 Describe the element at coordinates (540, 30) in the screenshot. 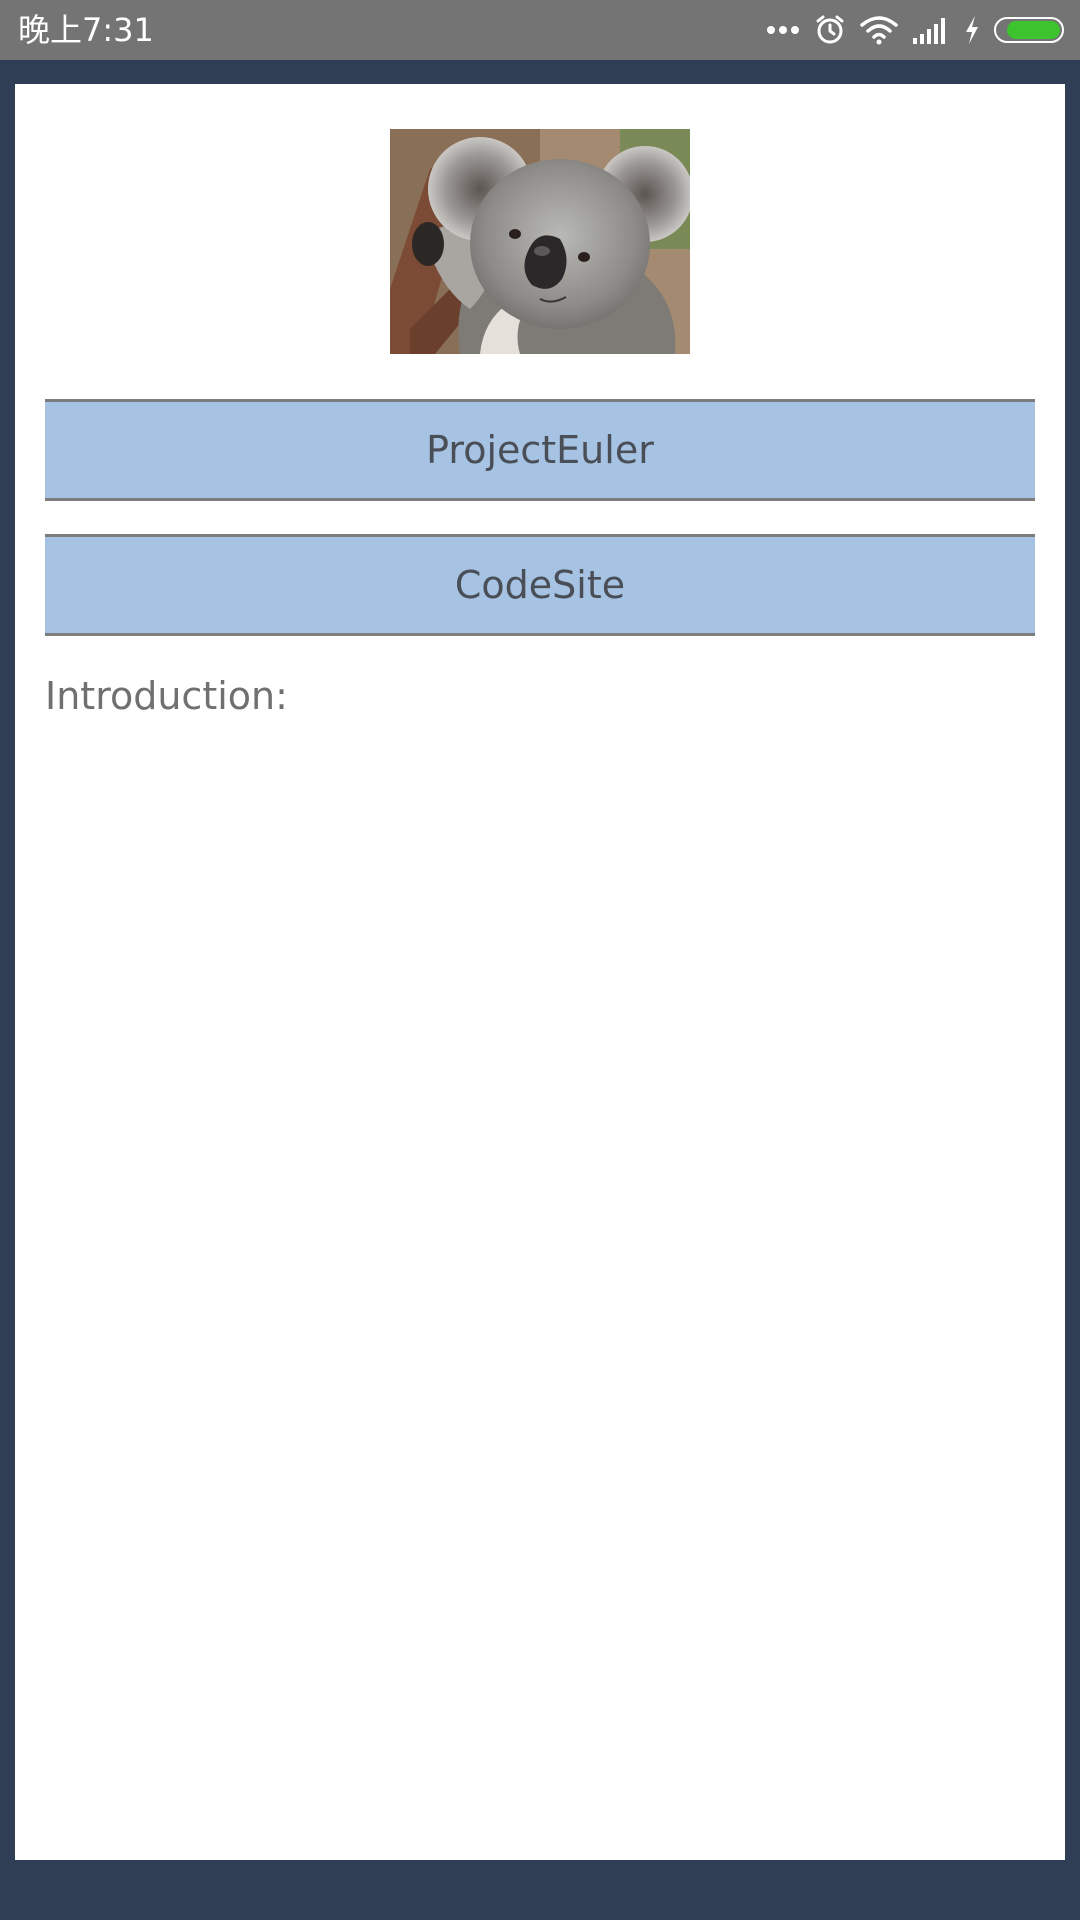

I see `status-bar: 晚上7:31` at that location.